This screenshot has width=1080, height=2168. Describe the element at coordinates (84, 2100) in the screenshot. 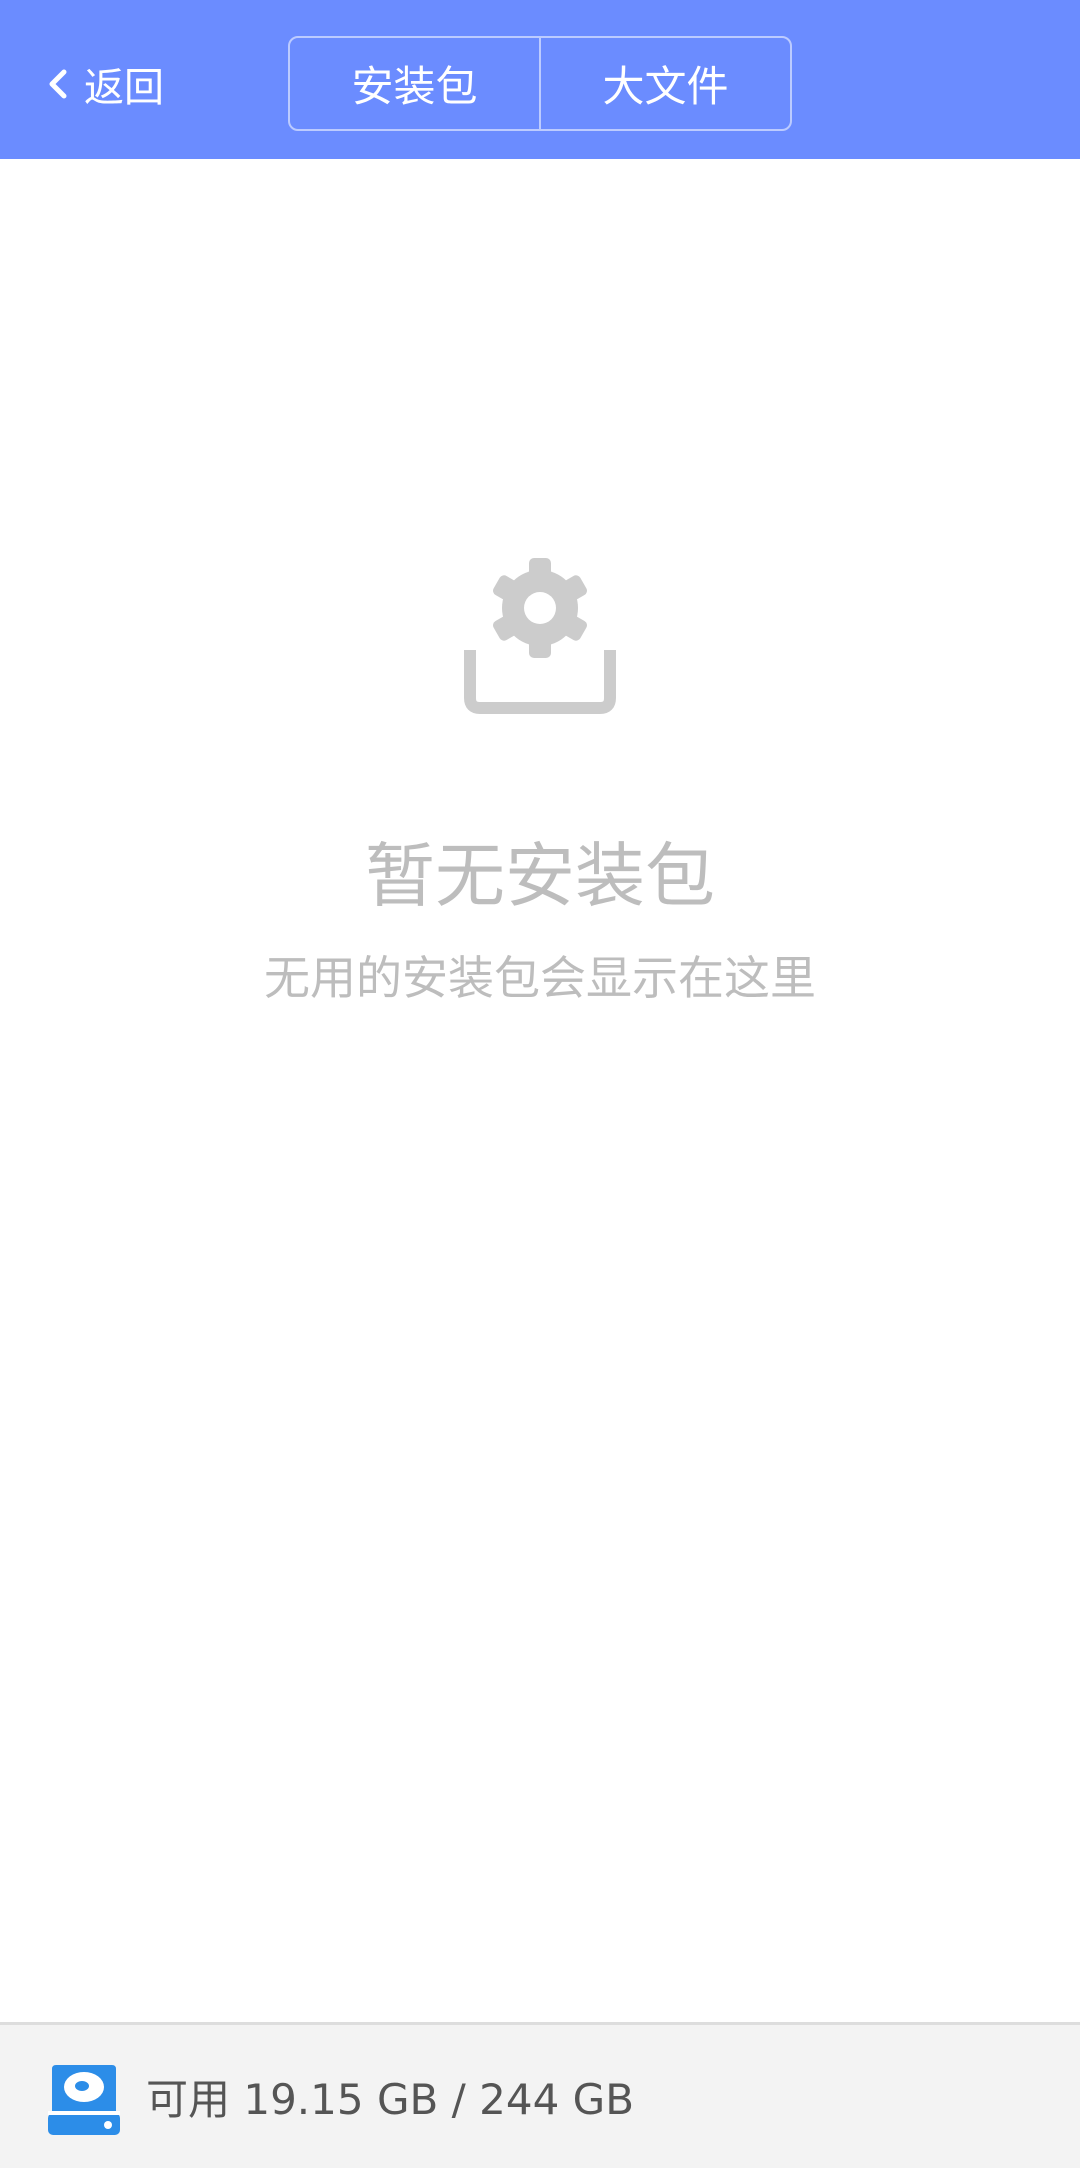

I see `drive-icon` at that location.